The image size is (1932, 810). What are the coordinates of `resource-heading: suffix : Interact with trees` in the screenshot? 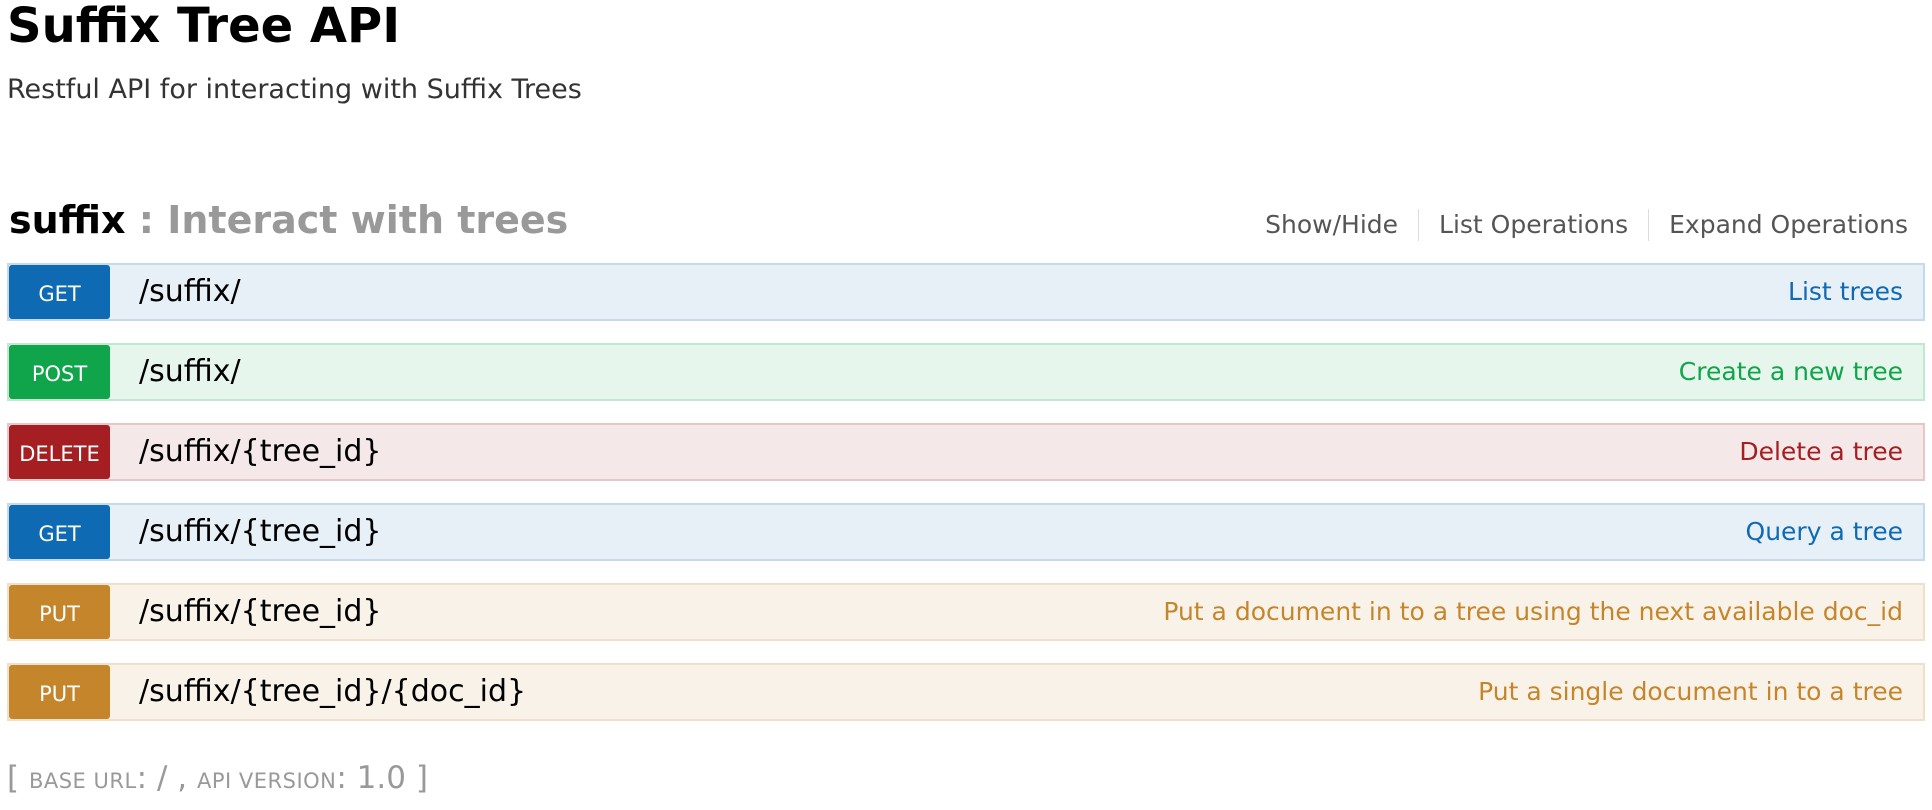 It's located at (288, 220).